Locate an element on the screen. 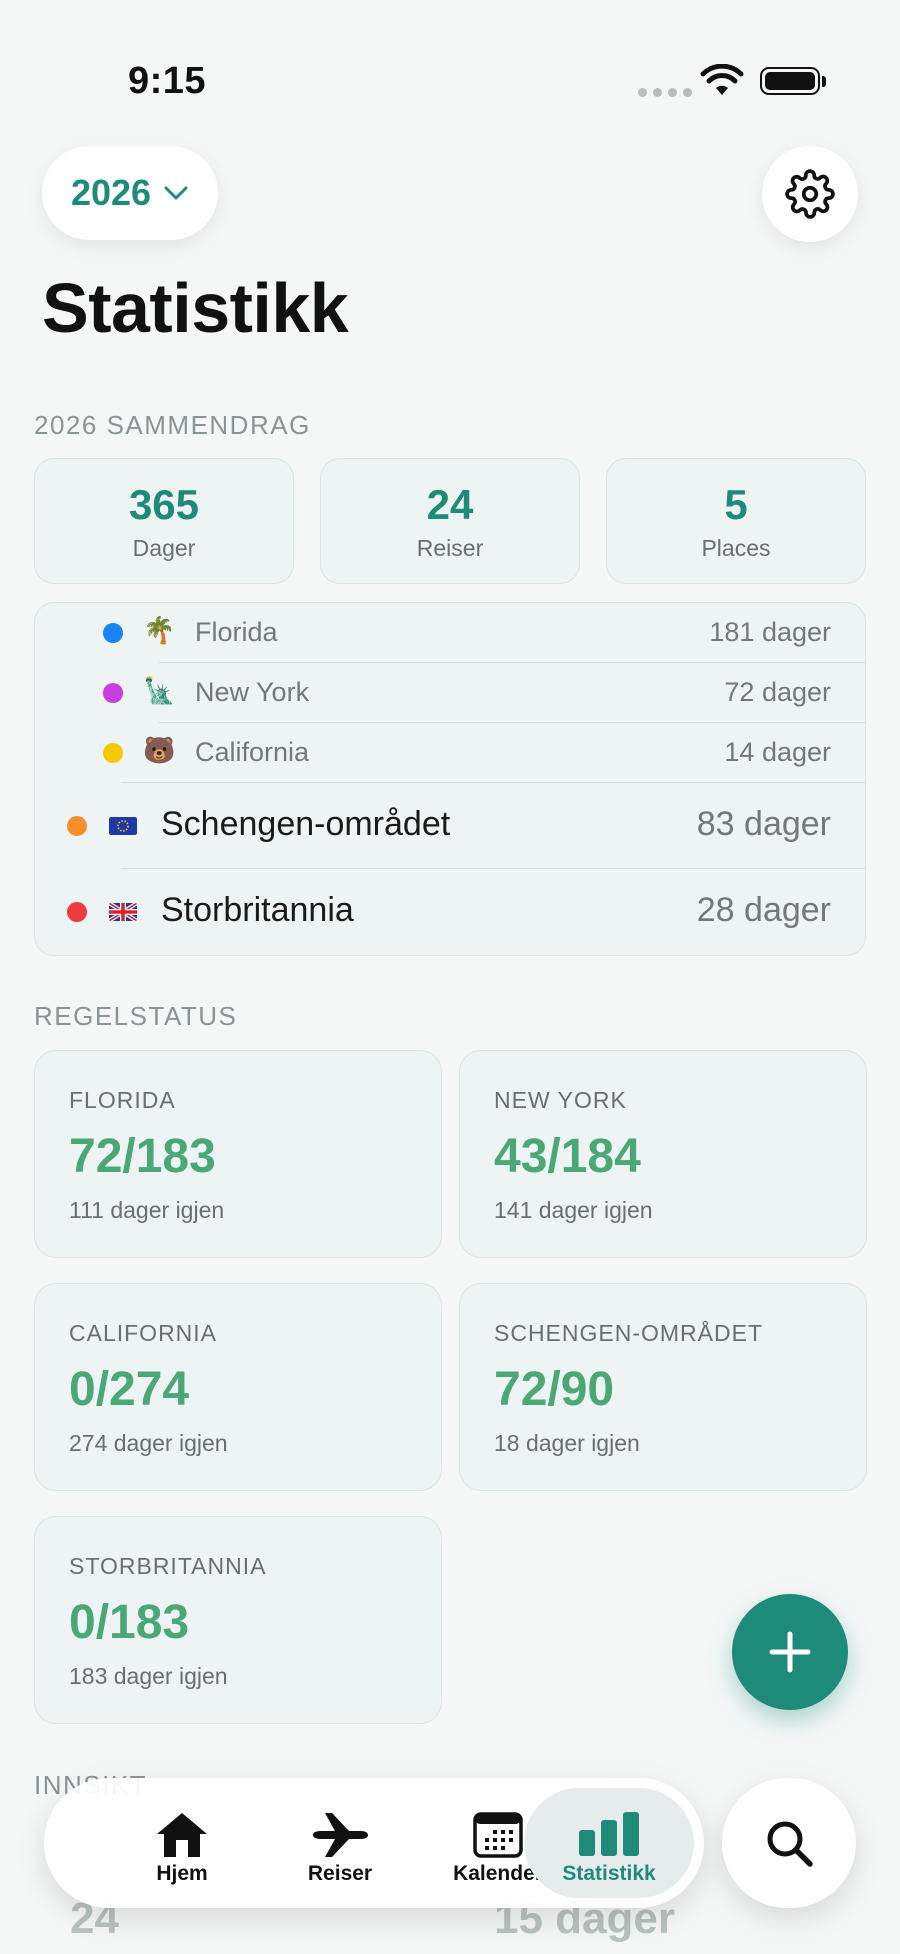  rule-value: 43/184 is located at coordinates (567, 1156).